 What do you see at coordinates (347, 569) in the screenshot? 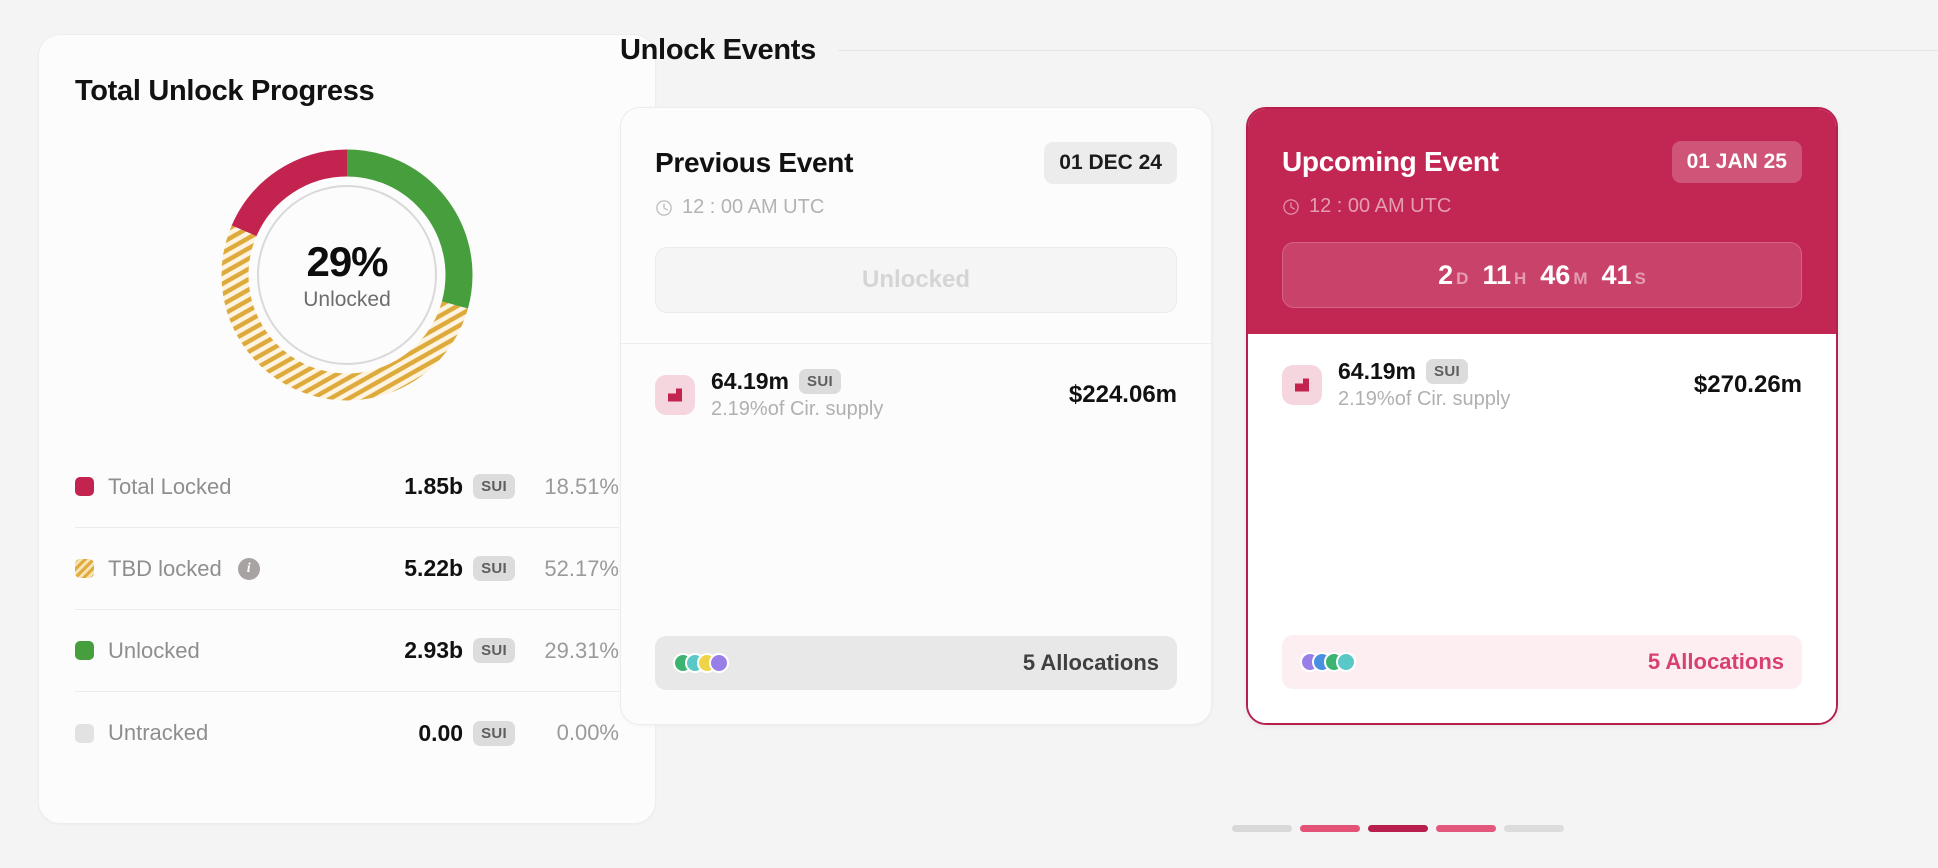
I see `legend-row-tbd-locked: TBD locked i 5.22b SUI 52.17%` at bounding box center [347, 569].